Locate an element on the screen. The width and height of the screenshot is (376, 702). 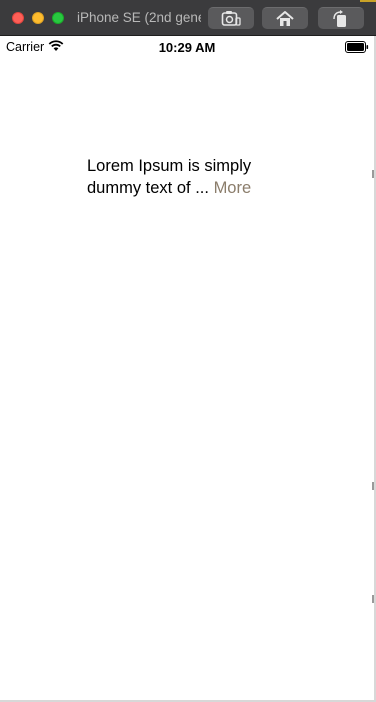
home-icon is located at coordinates (285, 18).